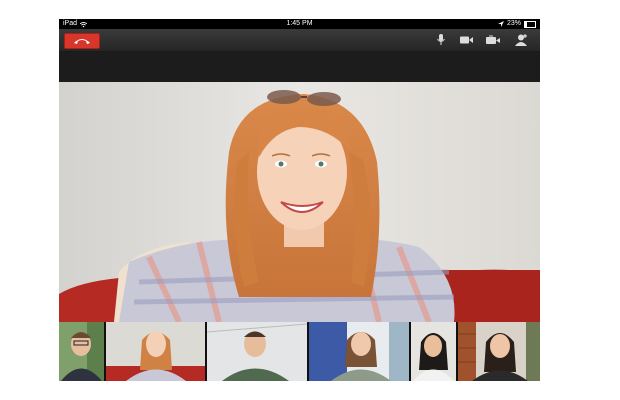 This screenshot has width=620, height=400. I want to click on switch-camera-button, so click(493, 40).